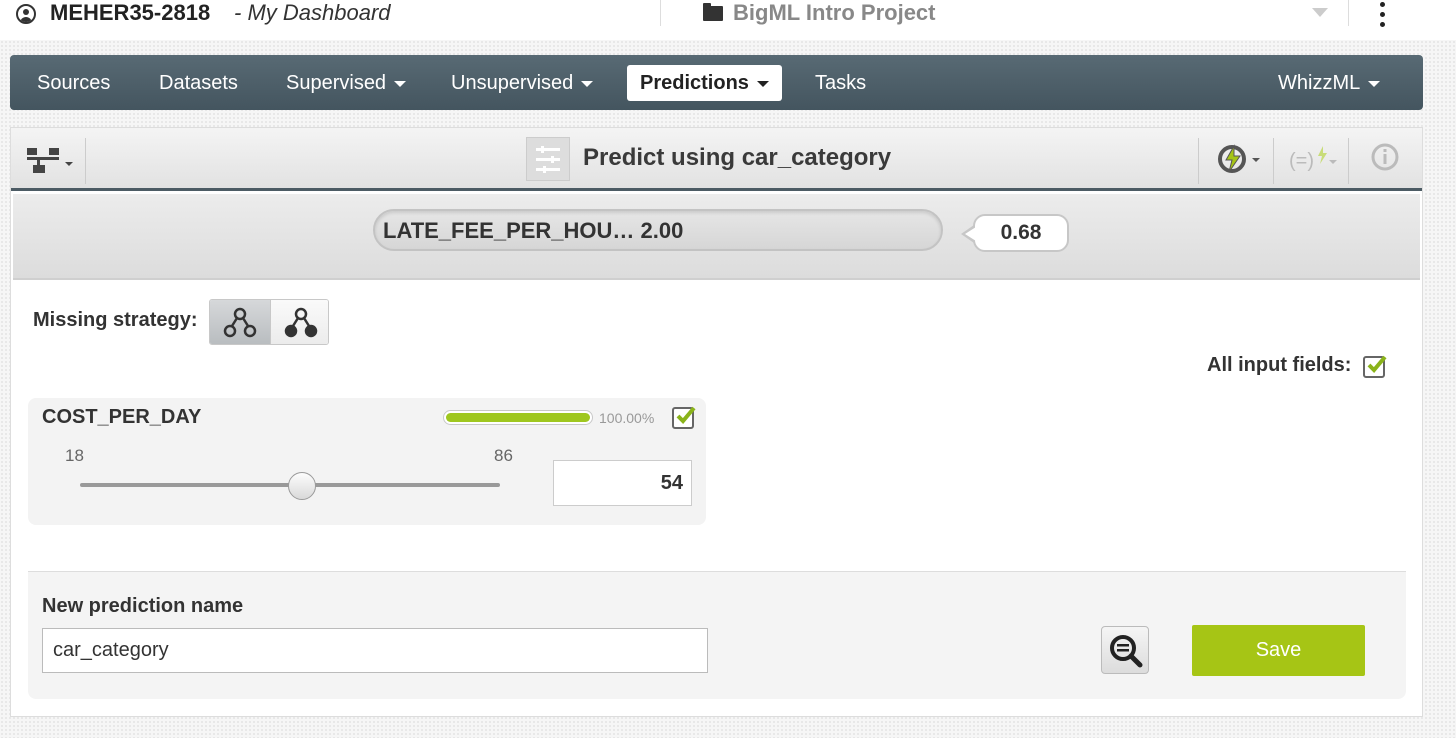  Describe the element at coordinates (1239, 159) in the screenshot. I see `lightning-cycle-icon` at that location.